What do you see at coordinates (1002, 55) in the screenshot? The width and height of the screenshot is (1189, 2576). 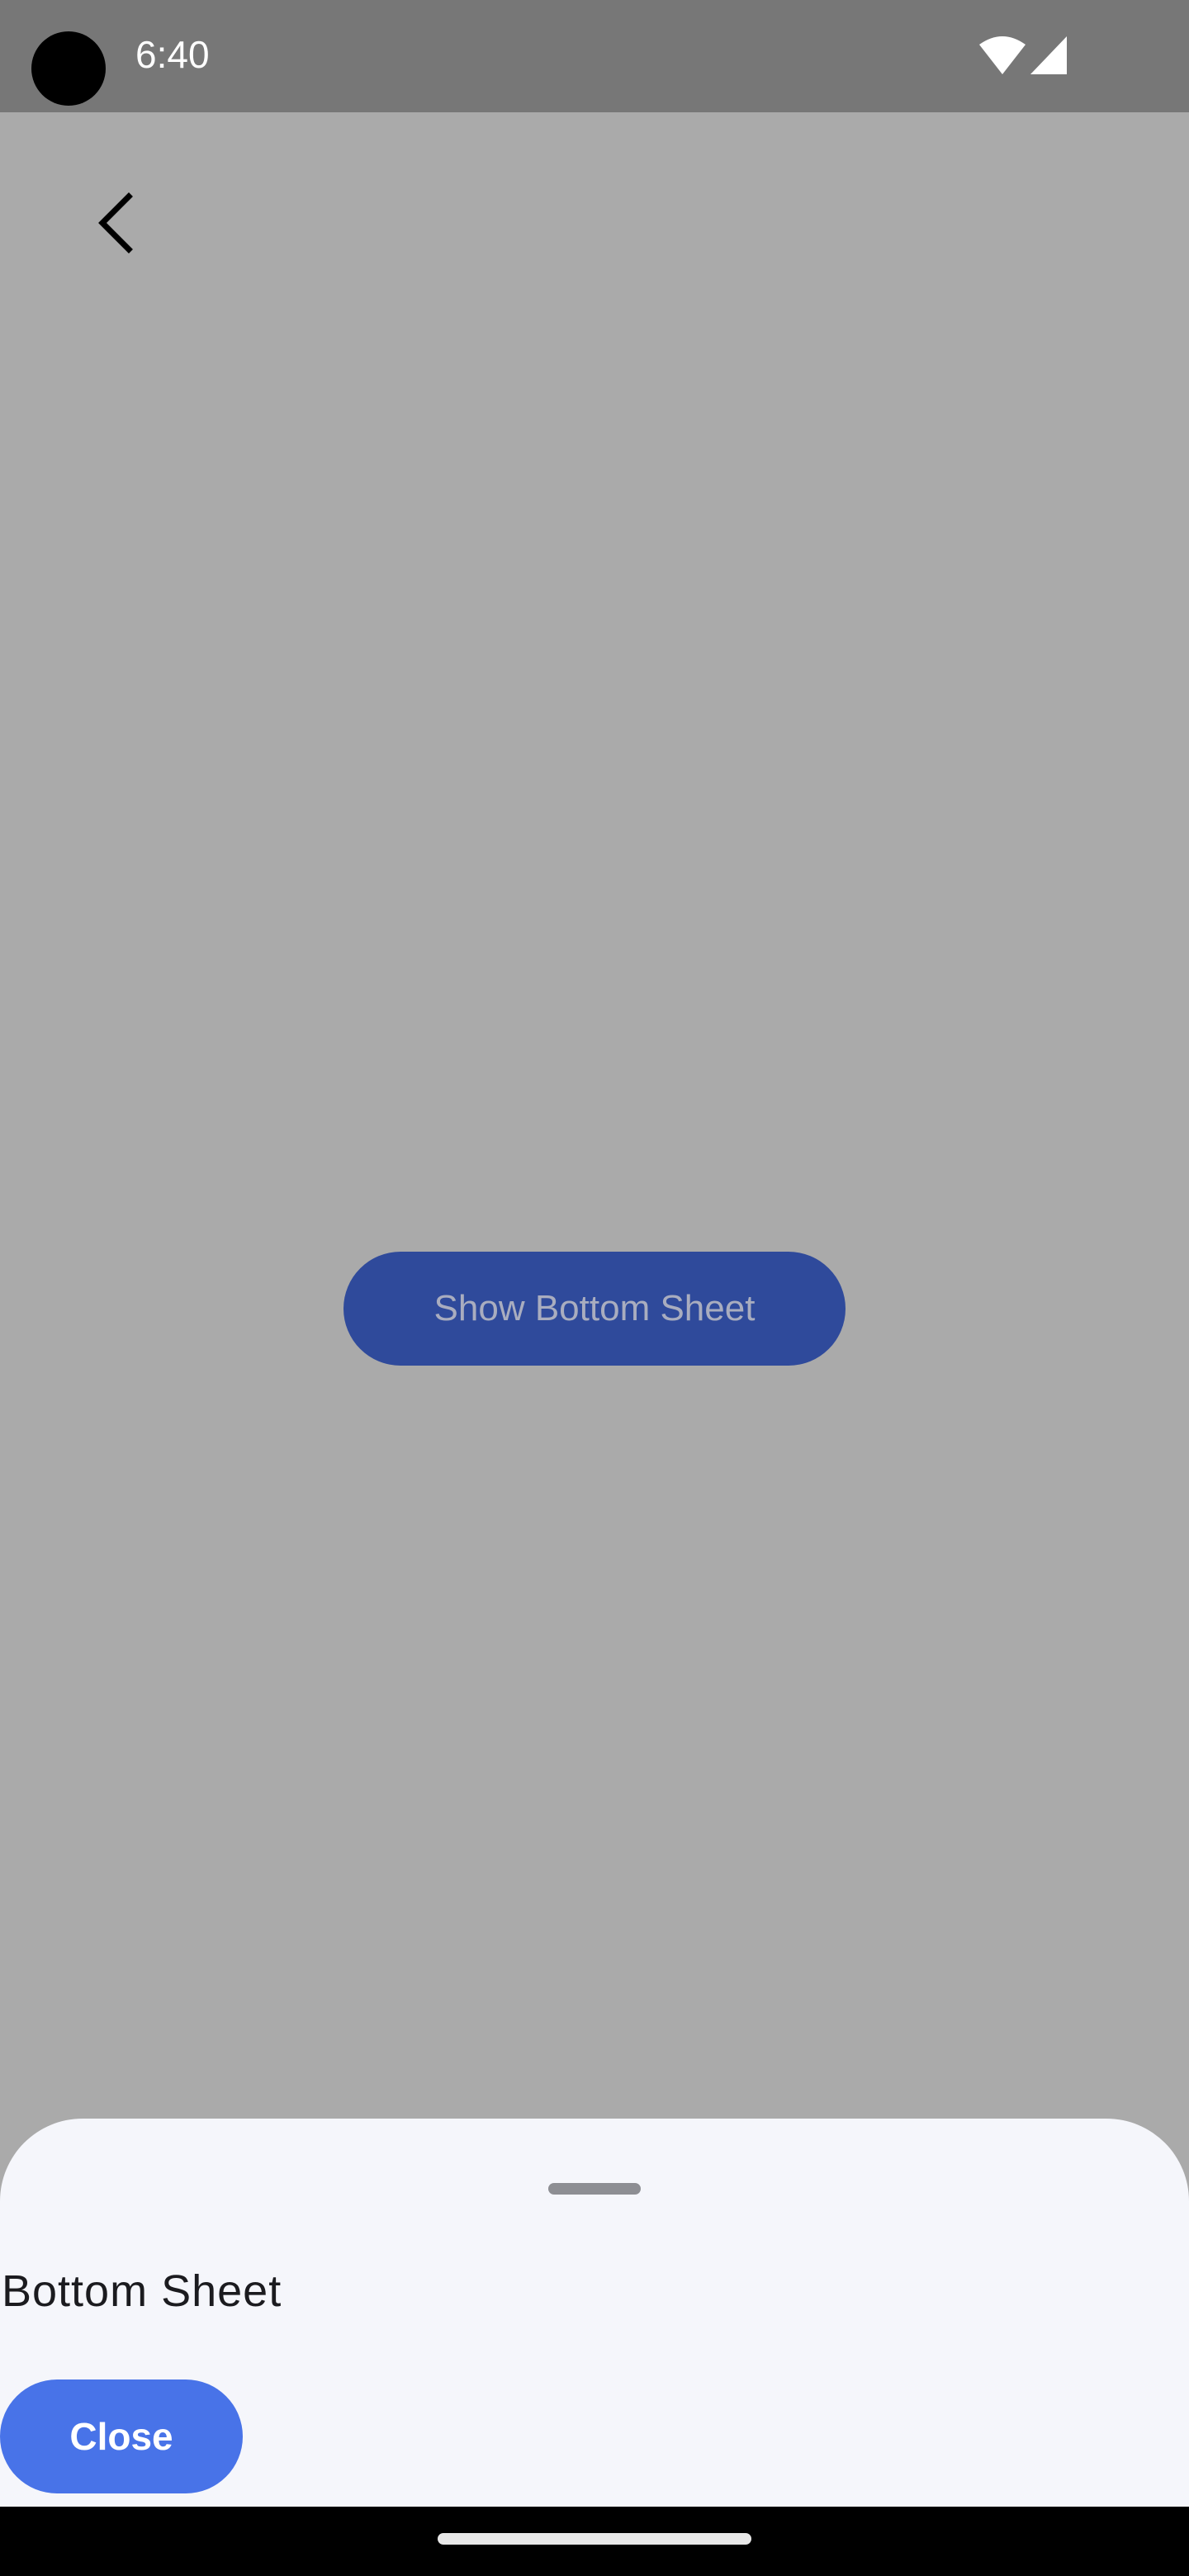 I see `wifi-icon` at bounding box center [1002, 55].